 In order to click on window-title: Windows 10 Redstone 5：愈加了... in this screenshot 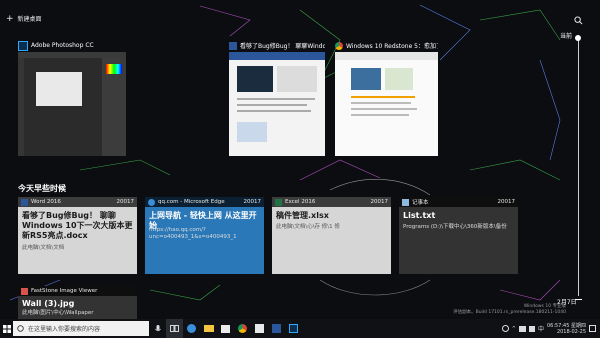, I will do `click(392, 46)`.